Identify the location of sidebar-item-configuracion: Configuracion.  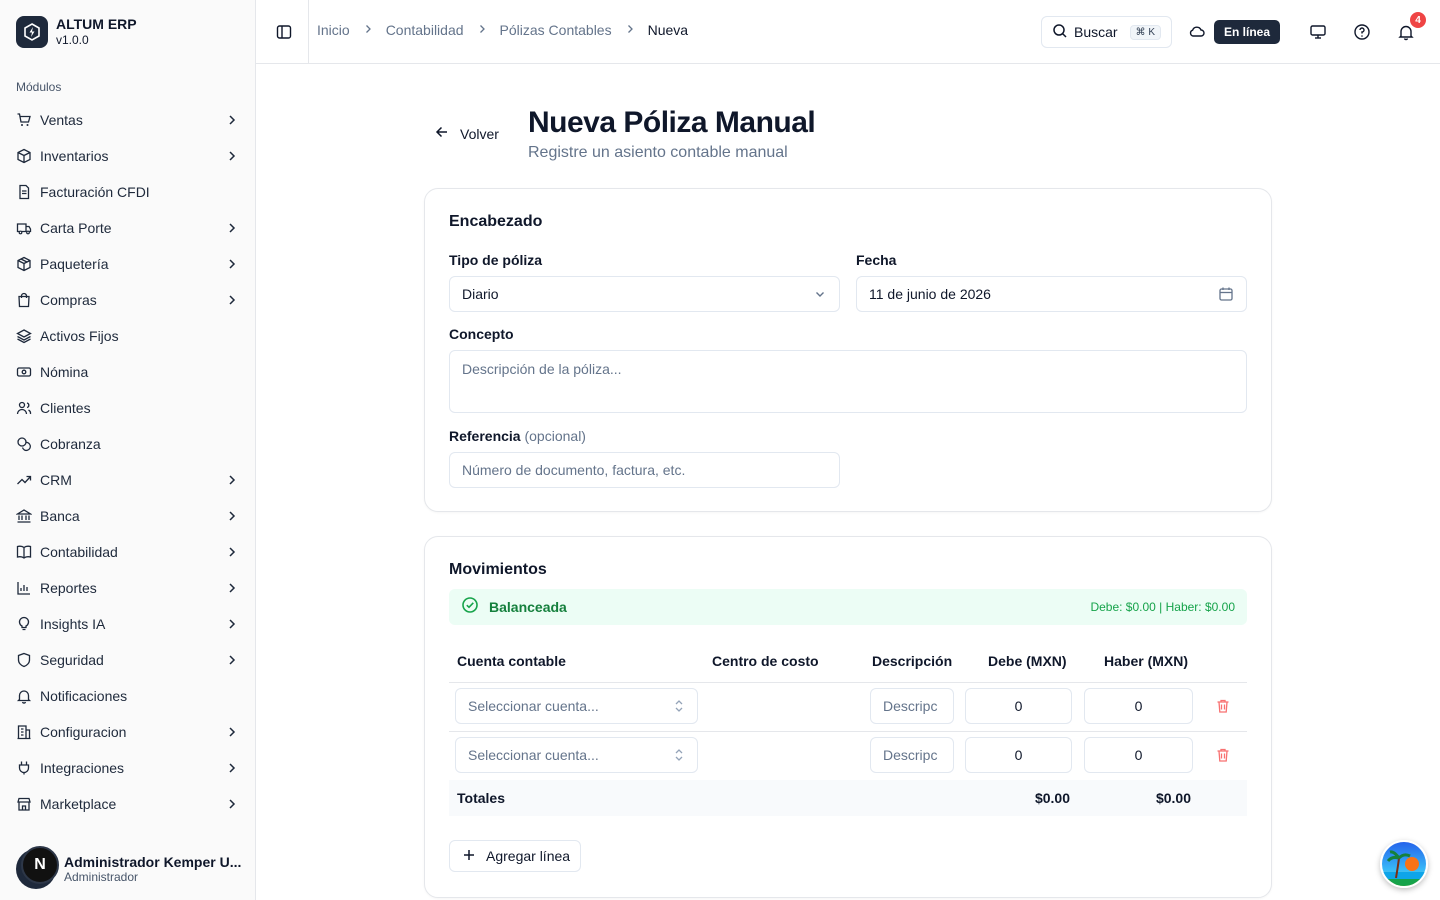
(128, 732).